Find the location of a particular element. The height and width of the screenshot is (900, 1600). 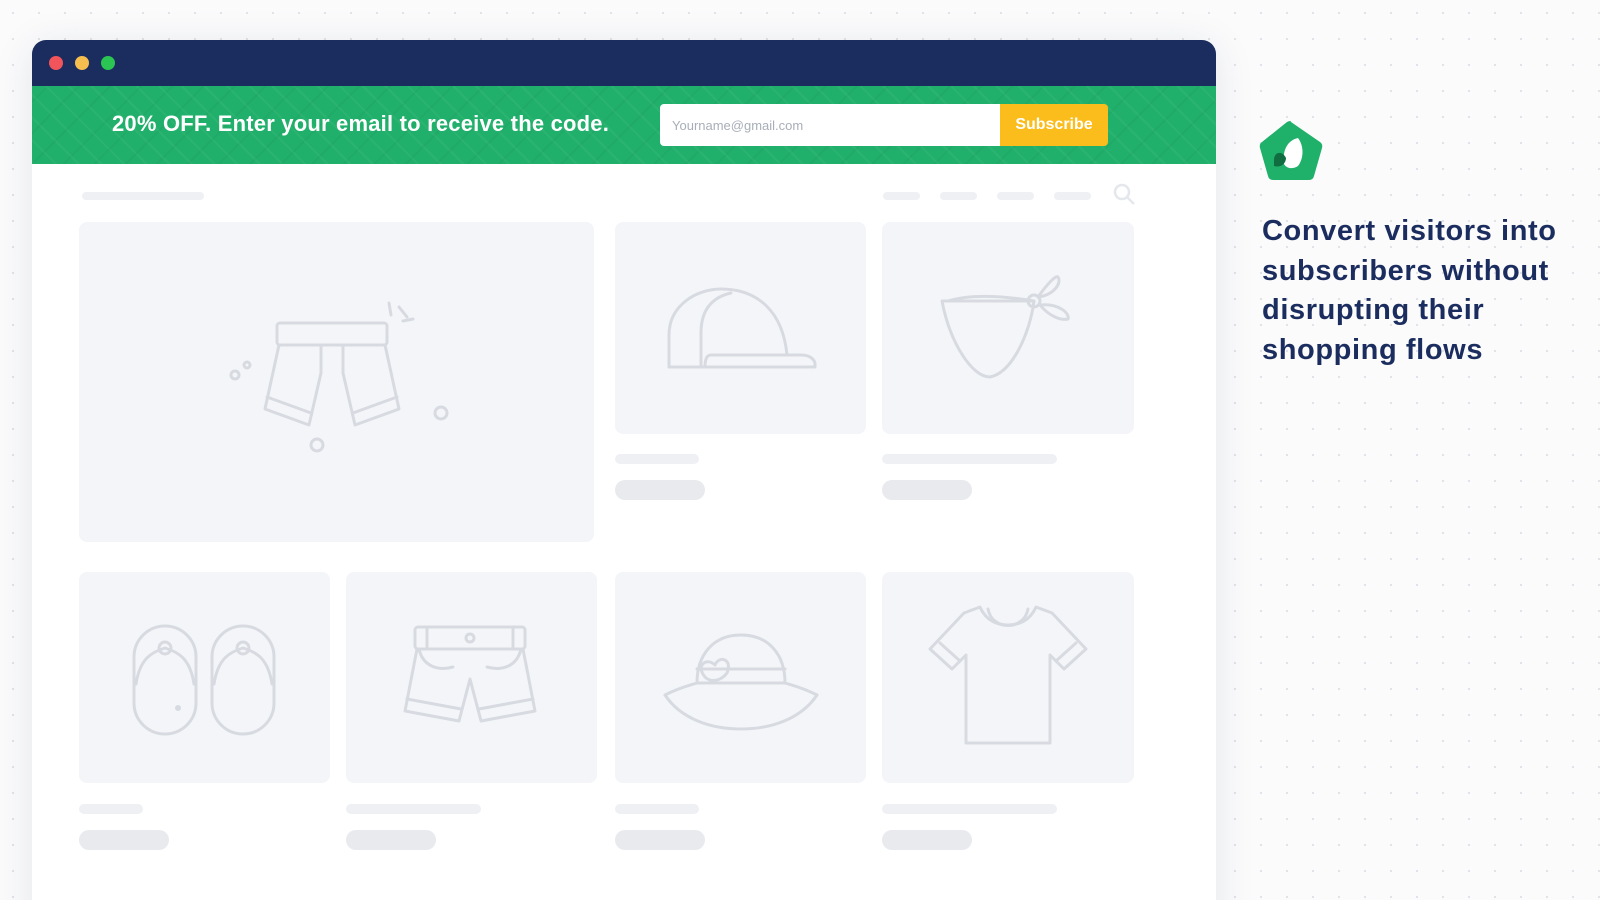

search-icon is located at coordinates (1124, 194).